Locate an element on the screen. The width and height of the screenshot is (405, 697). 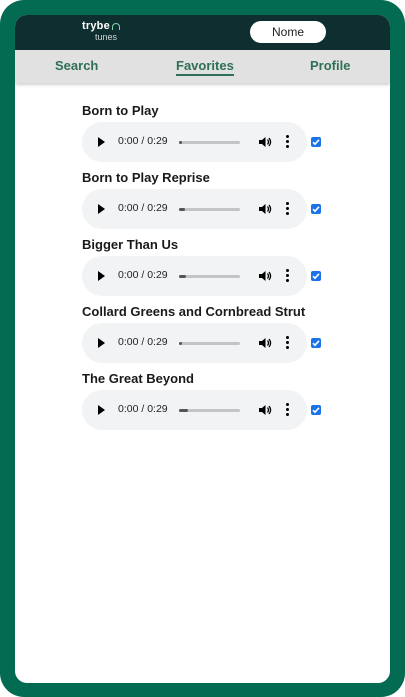
song-title: Bigger Than Us is located at coordinates (130, 244).